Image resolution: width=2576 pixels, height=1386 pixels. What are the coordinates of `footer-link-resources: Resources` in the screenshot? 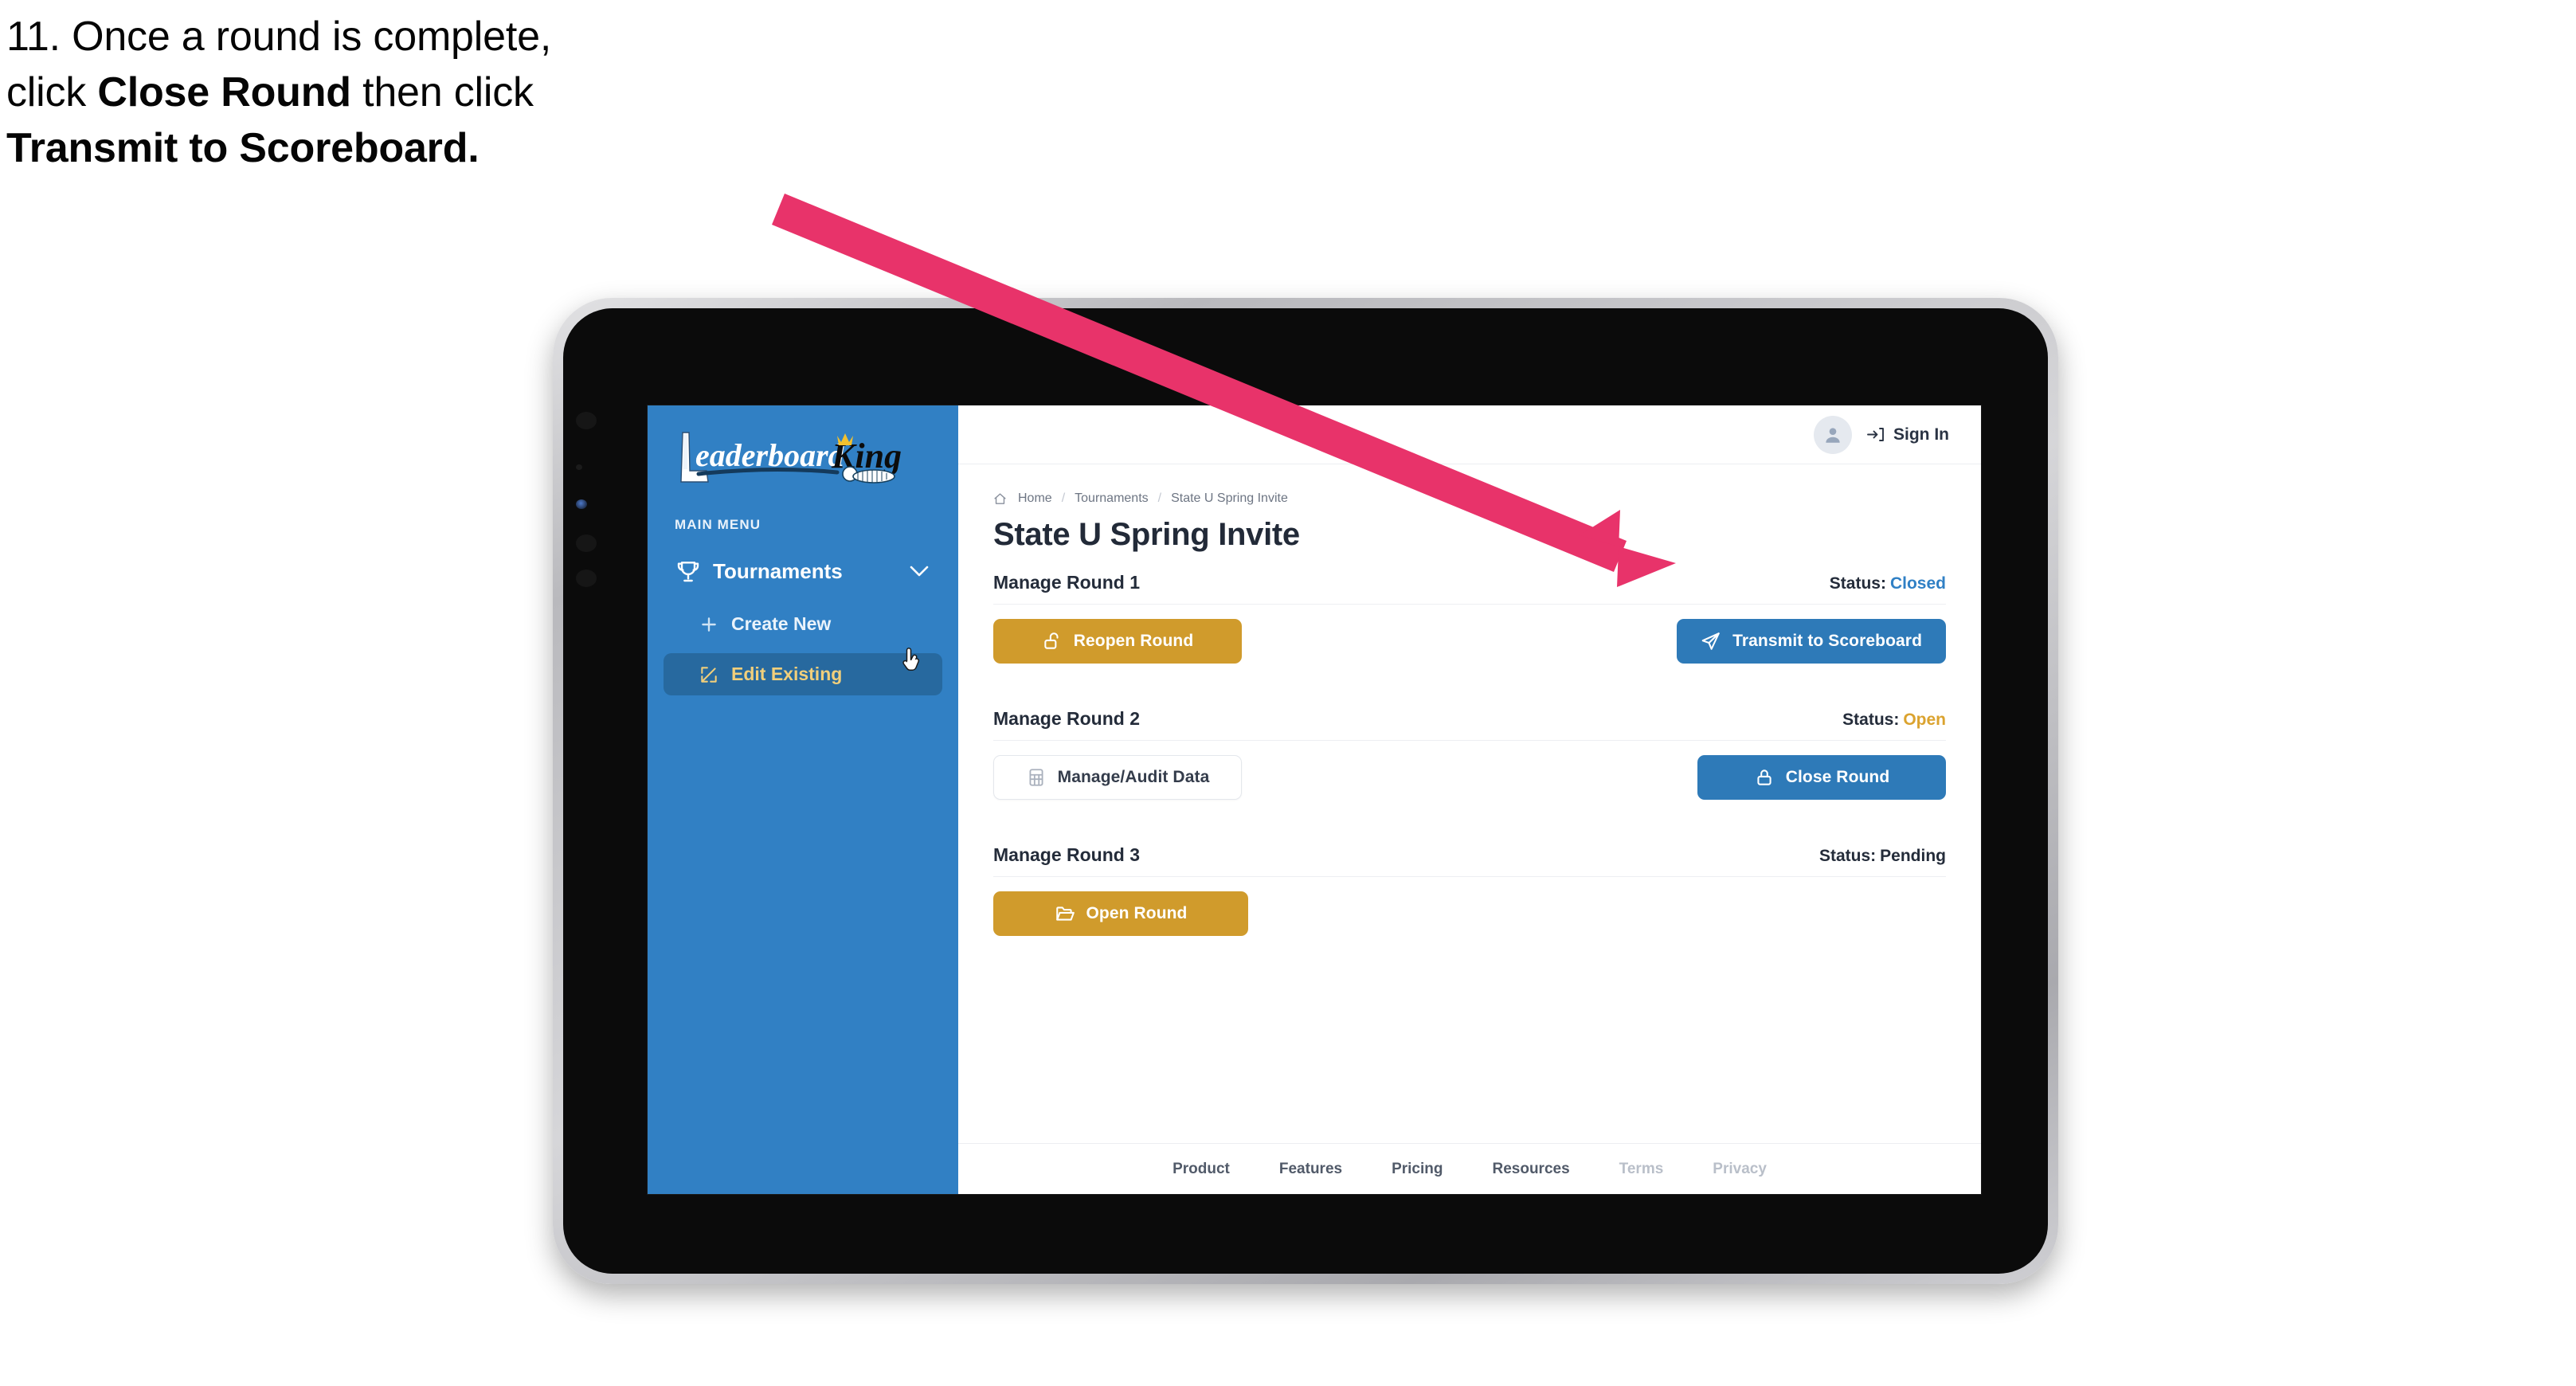 It's located at (1530, 1169).